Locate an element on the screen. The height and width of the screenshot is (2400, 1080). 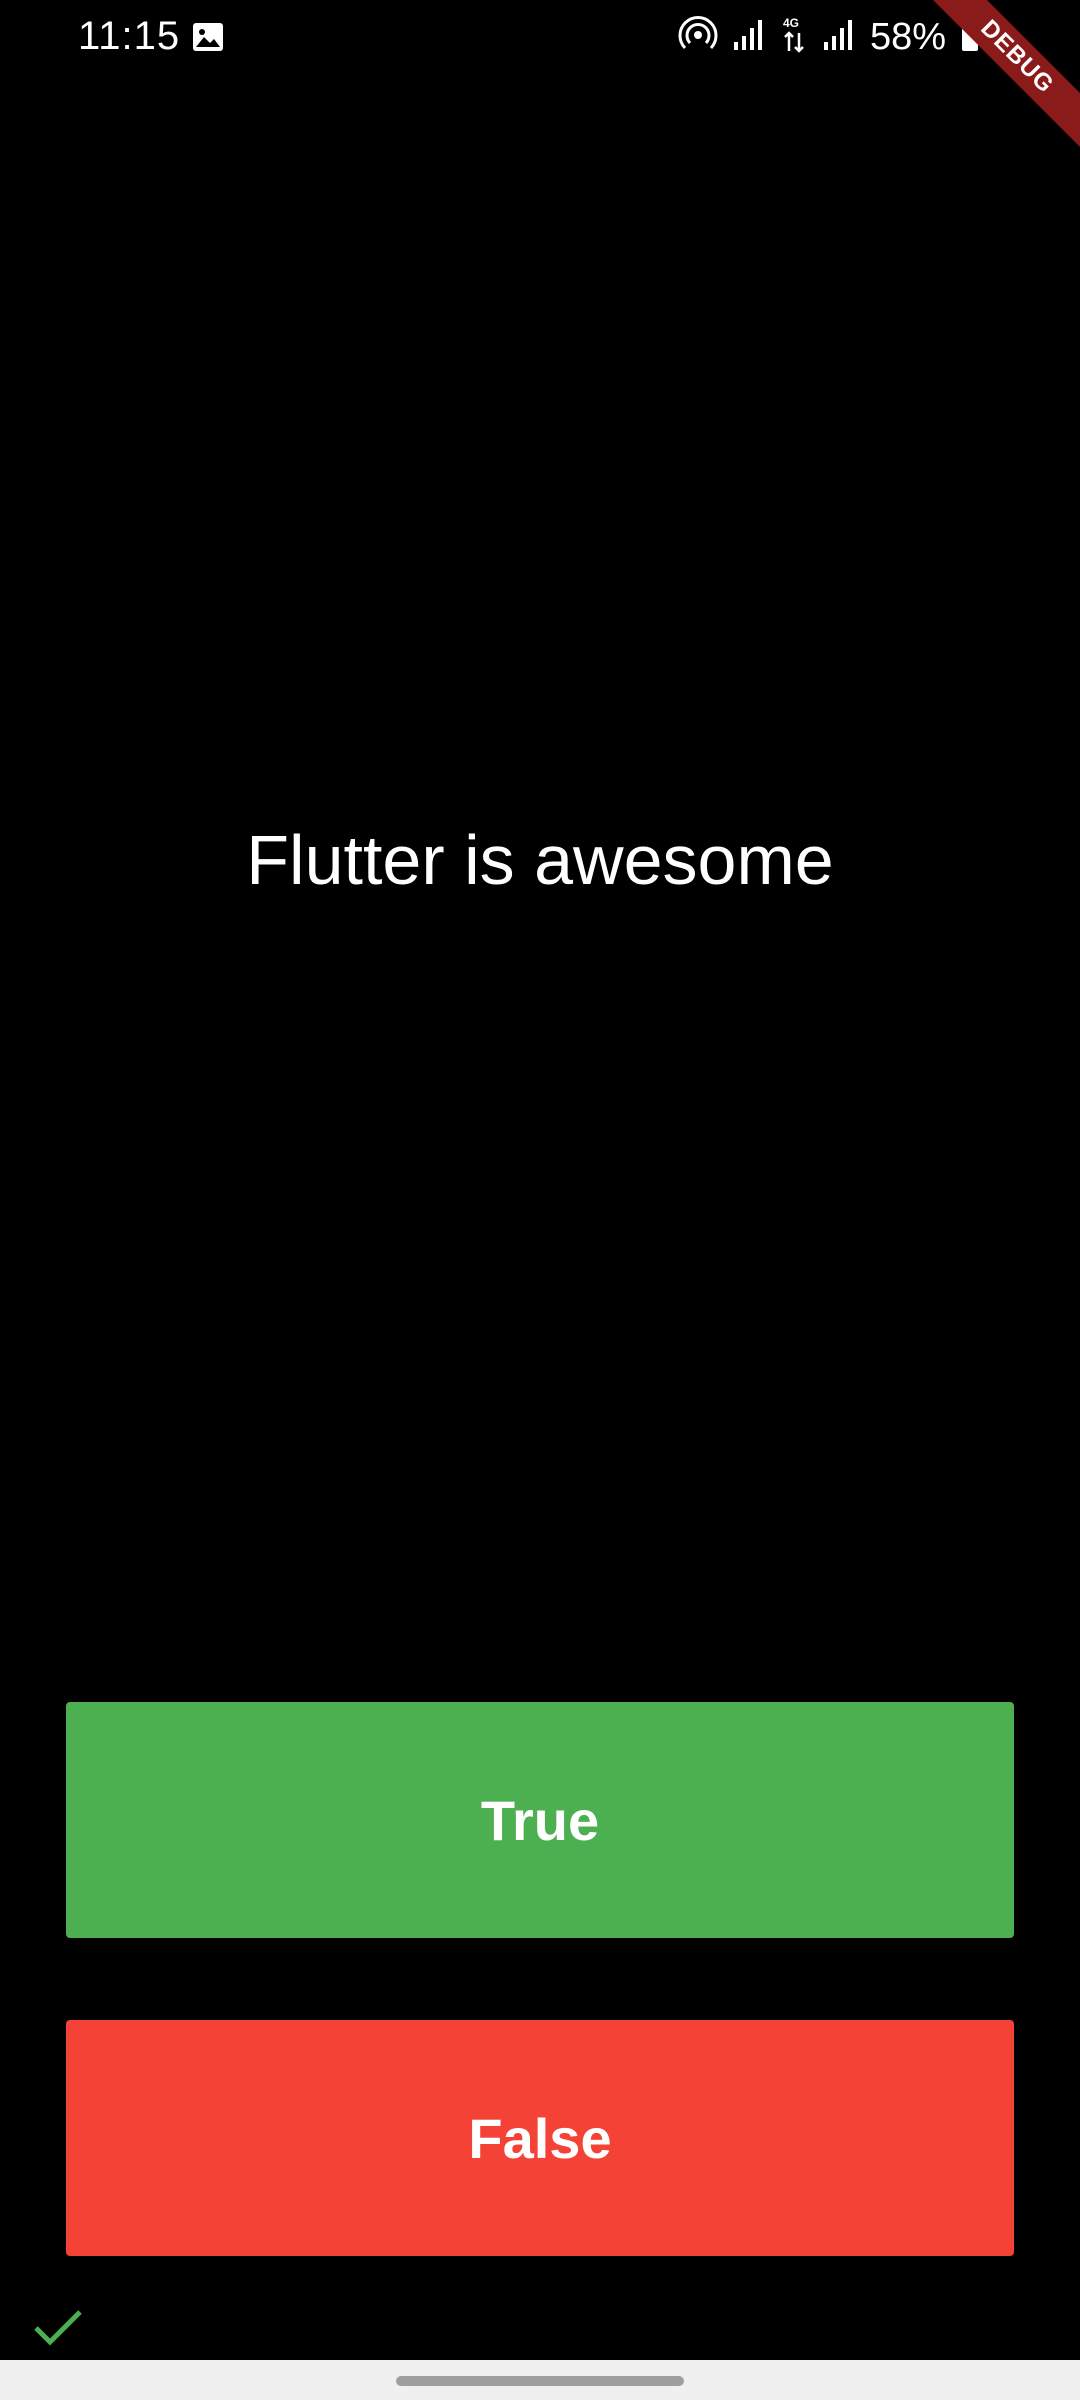
false-button-label: False is located at coordinates (540, 2138).